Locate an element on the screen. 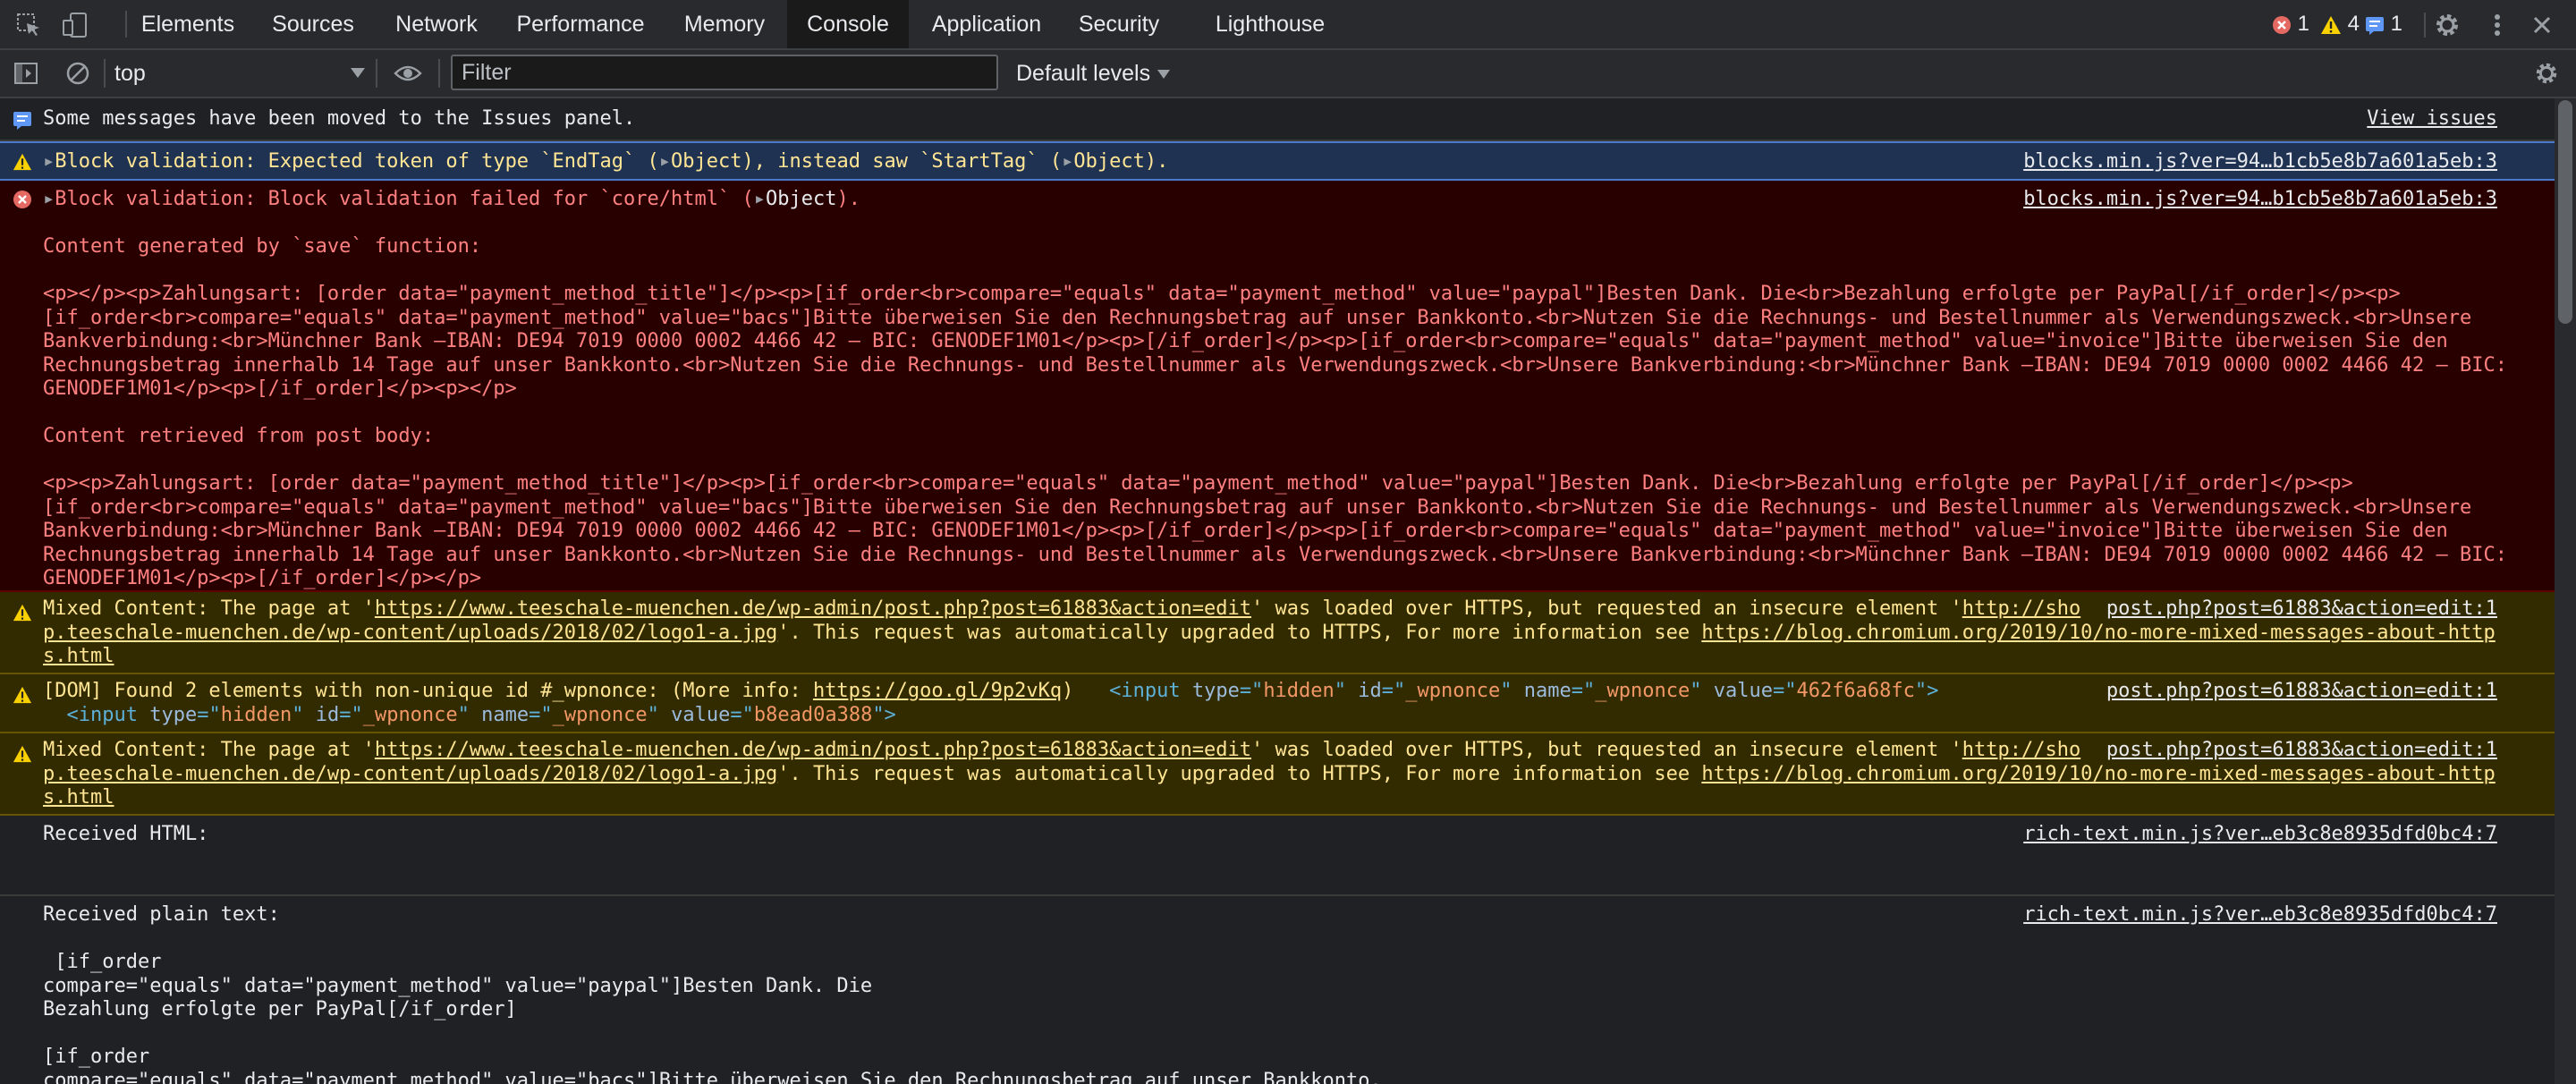  info-count-badge: 1 is located at coordinates (2383, 24).